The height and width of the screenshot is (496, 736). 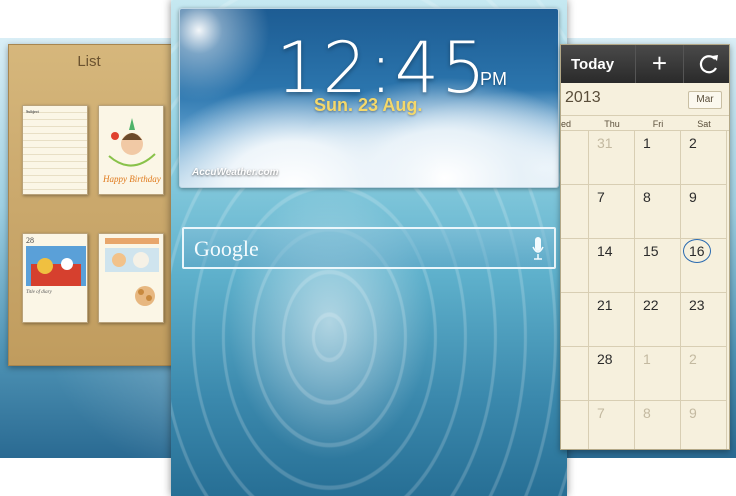 What do you see at coordinates (132, 179) in the screenshot?
I see `birthday-card-text: Happy Birthday` at bounding box center [132, 179].